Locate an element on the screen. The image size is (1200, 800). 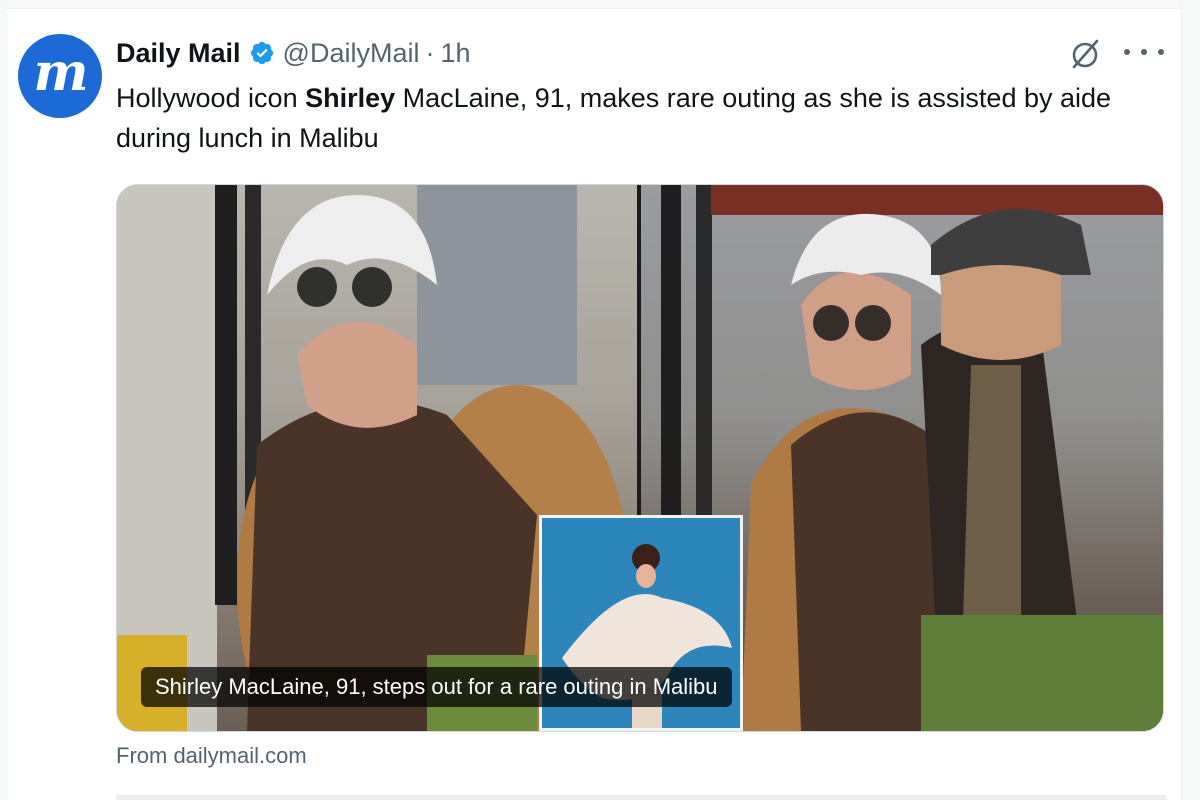
post-header: Daily Mail @DailyMail · 1h is located at coordinates (293, 53).